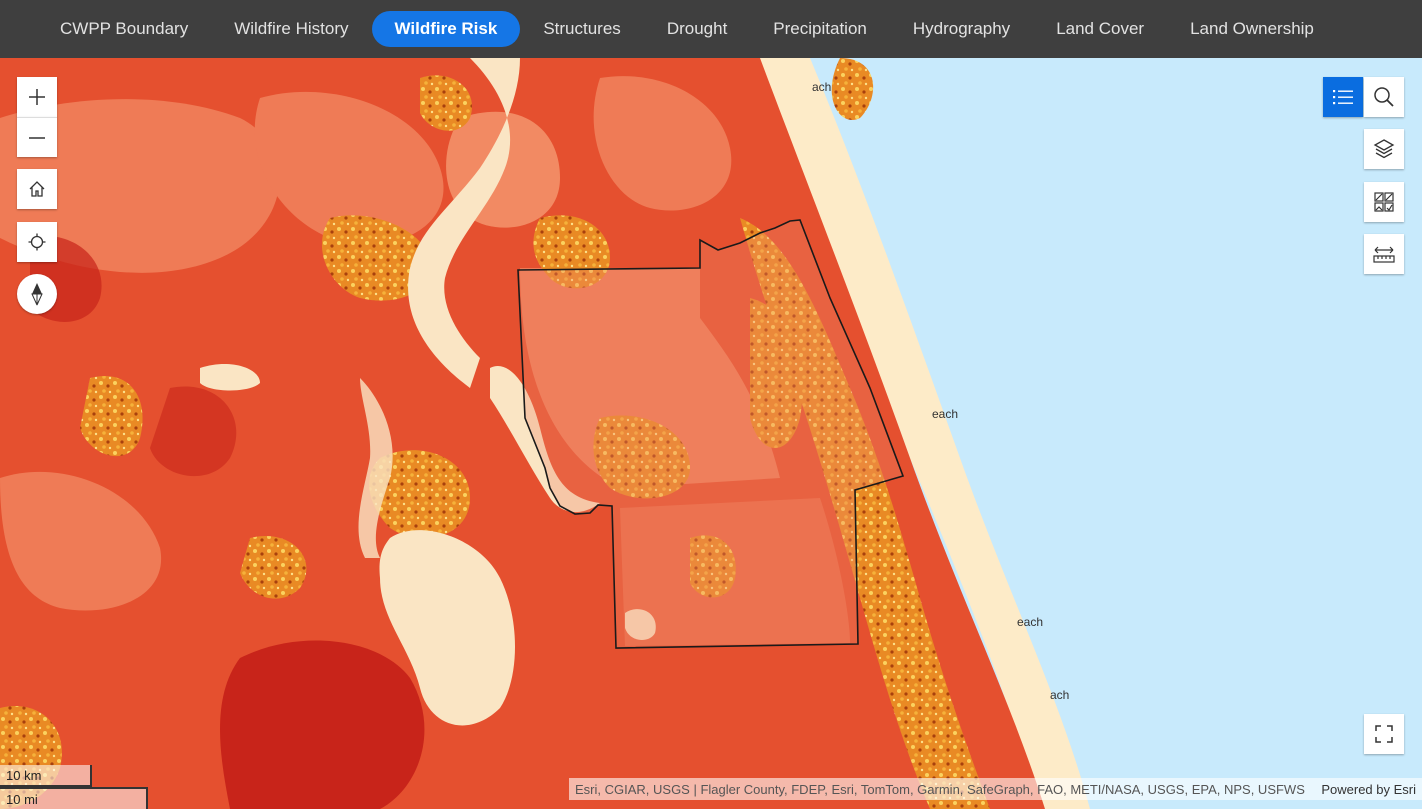  I want to click on locate-icon, so click(37, 242).